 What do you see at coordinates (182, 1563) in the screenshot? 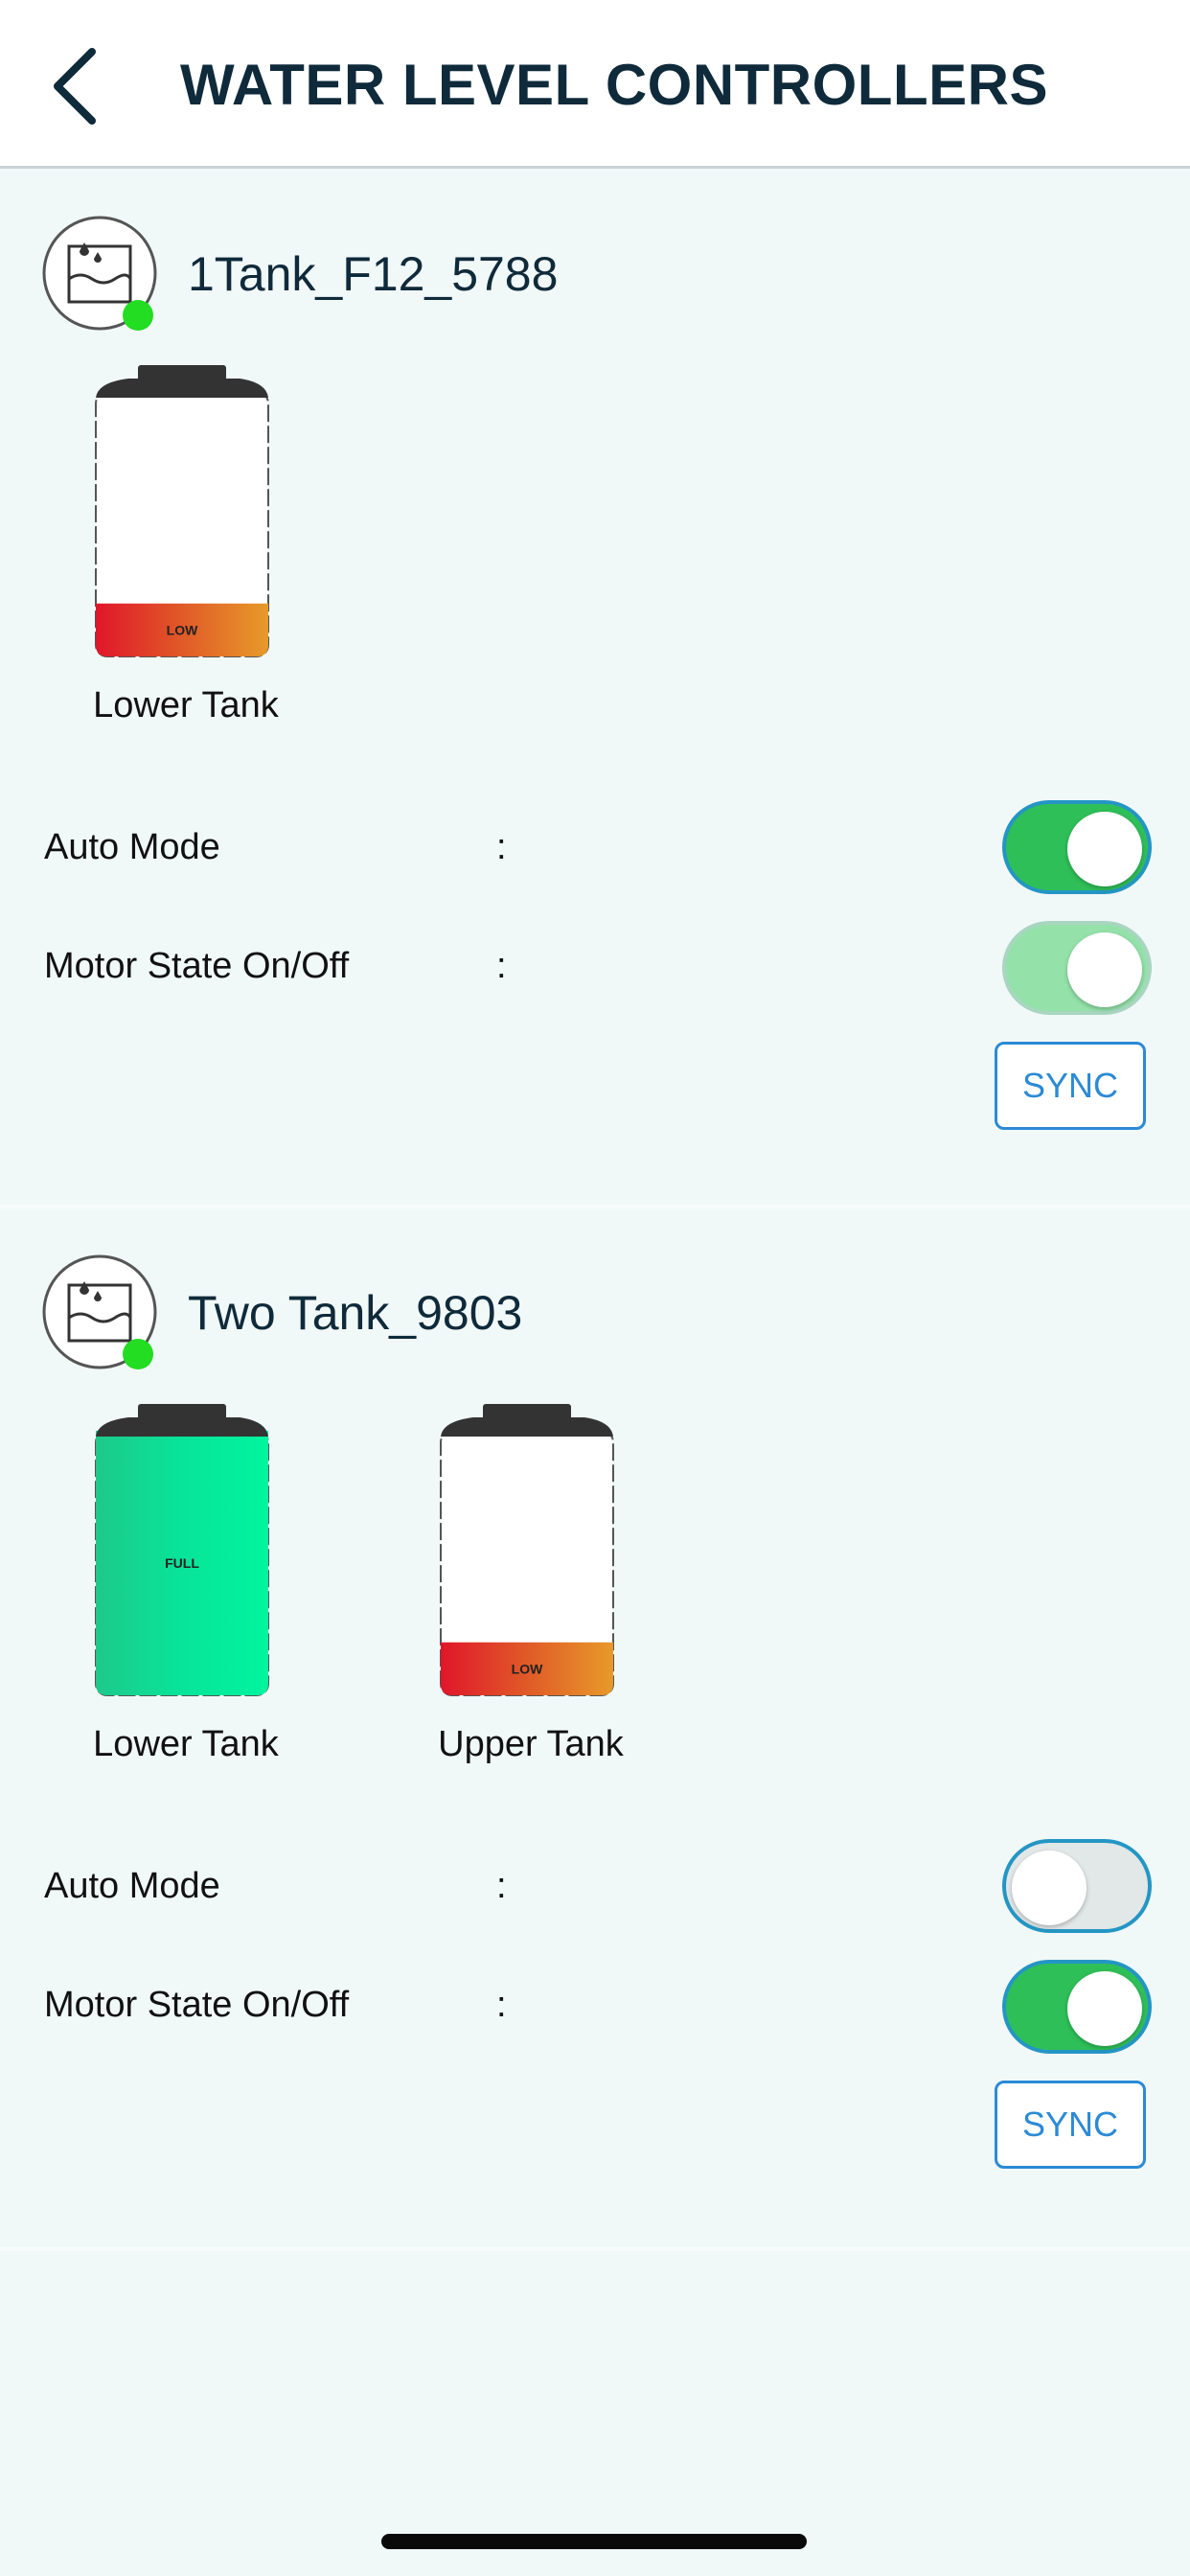
I see `level-text: FULL` at bounding box center [182, 1563].